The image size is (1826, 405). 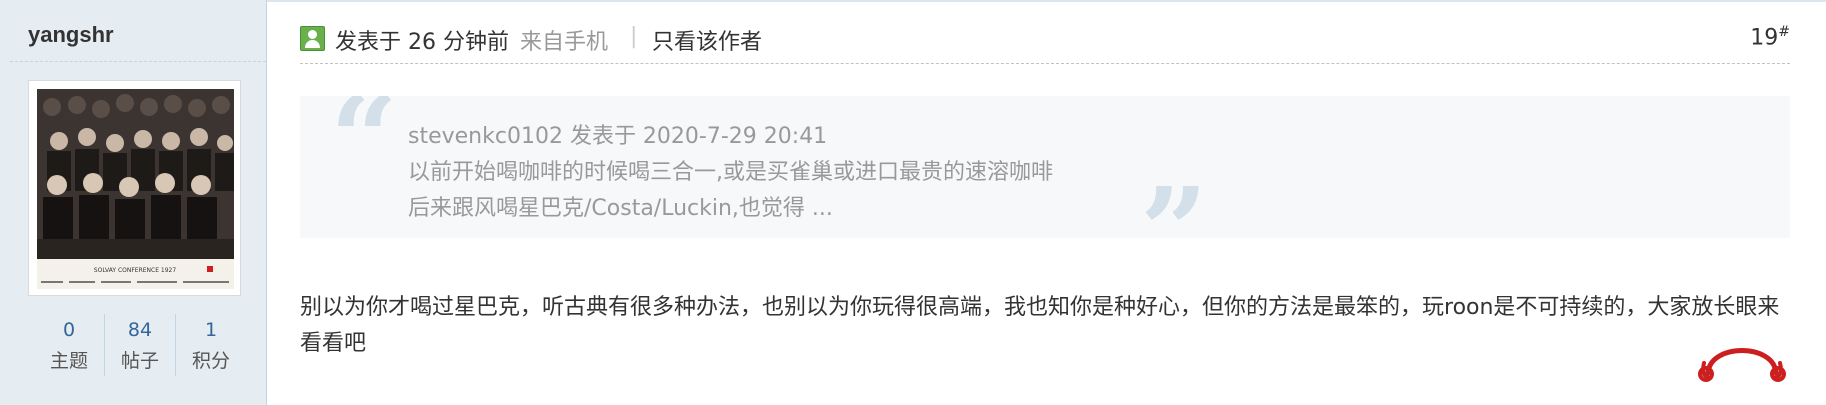 I want to click on post-time: 发表于 26 分钟前, so click(x=422, y=42).